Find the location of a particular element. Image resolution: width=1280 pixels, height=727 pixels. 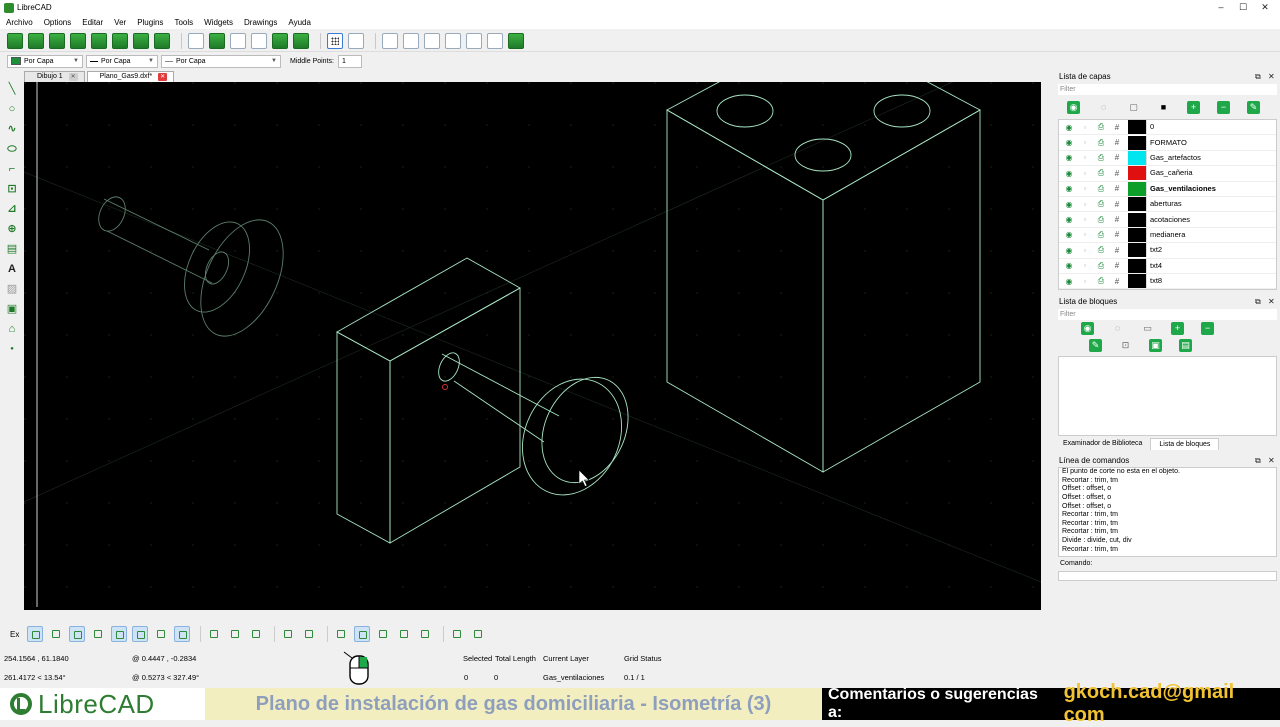

zoom-out-icon is located at coordinates (432, 40).